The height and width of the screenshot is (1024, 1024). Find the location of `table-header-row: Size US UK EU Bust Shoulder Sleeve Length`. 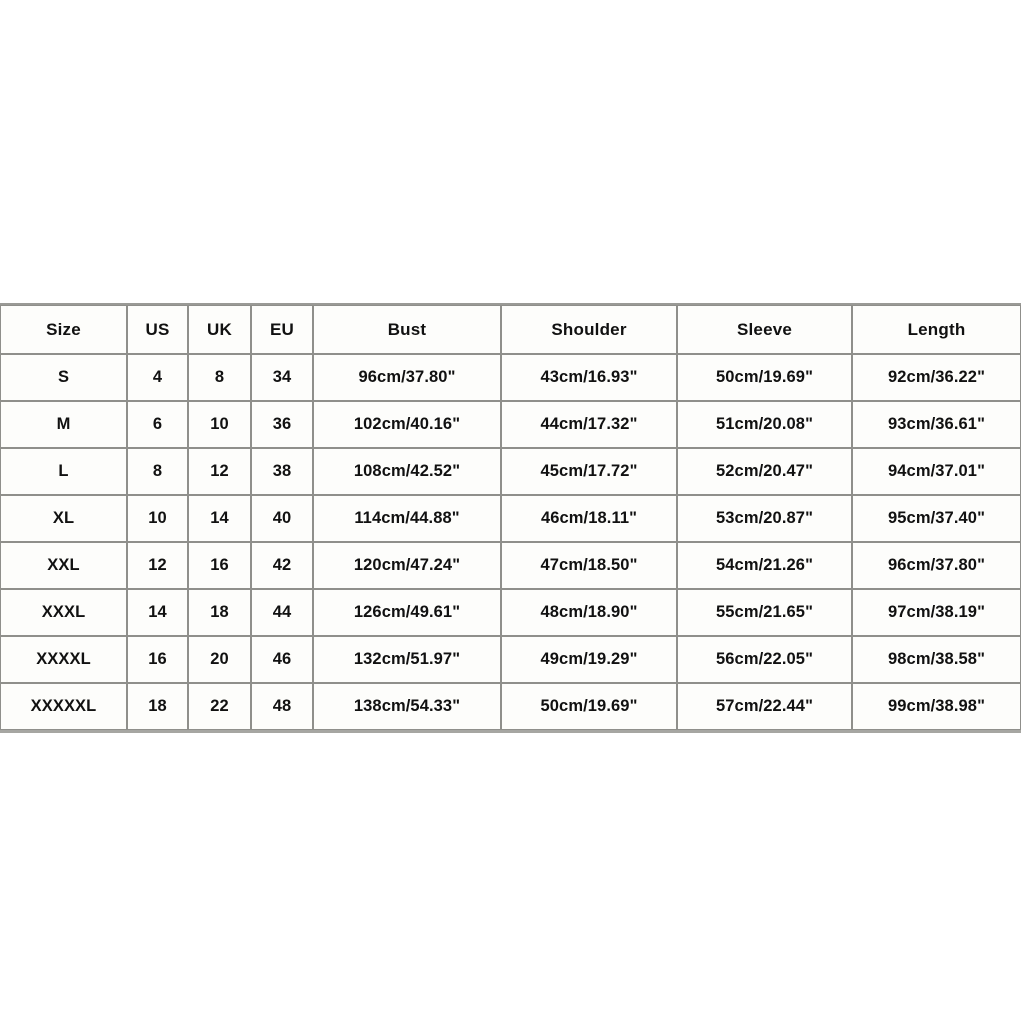

table-header-row: Size US UK EU Bust Shoulder Sleeve Length is located at coordinates (510, 329).